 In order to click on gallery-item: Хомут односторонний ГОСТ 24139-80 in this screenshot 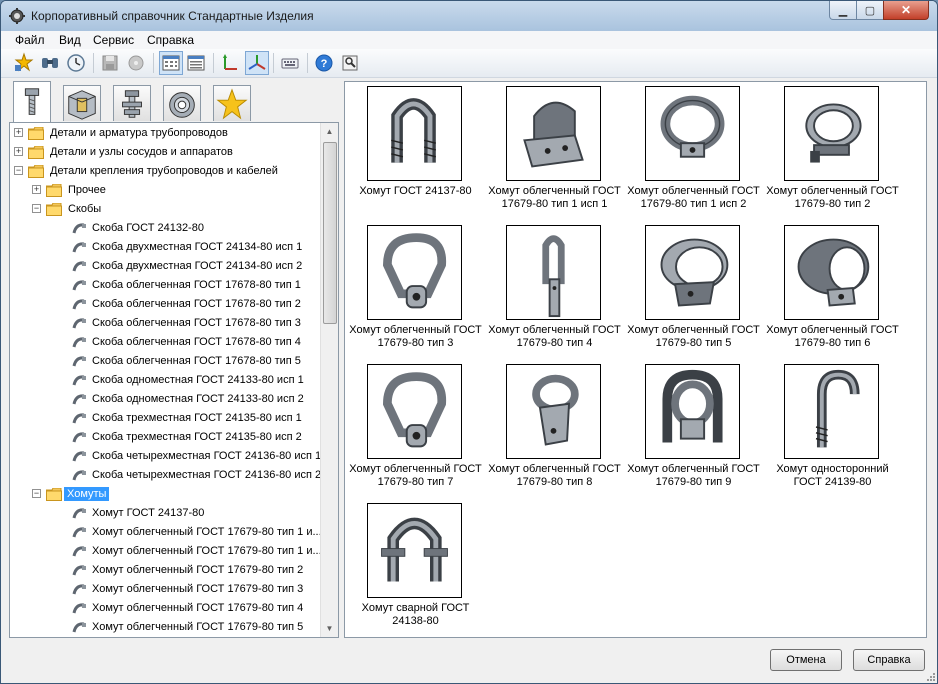, I will do `click(832, 431)`.